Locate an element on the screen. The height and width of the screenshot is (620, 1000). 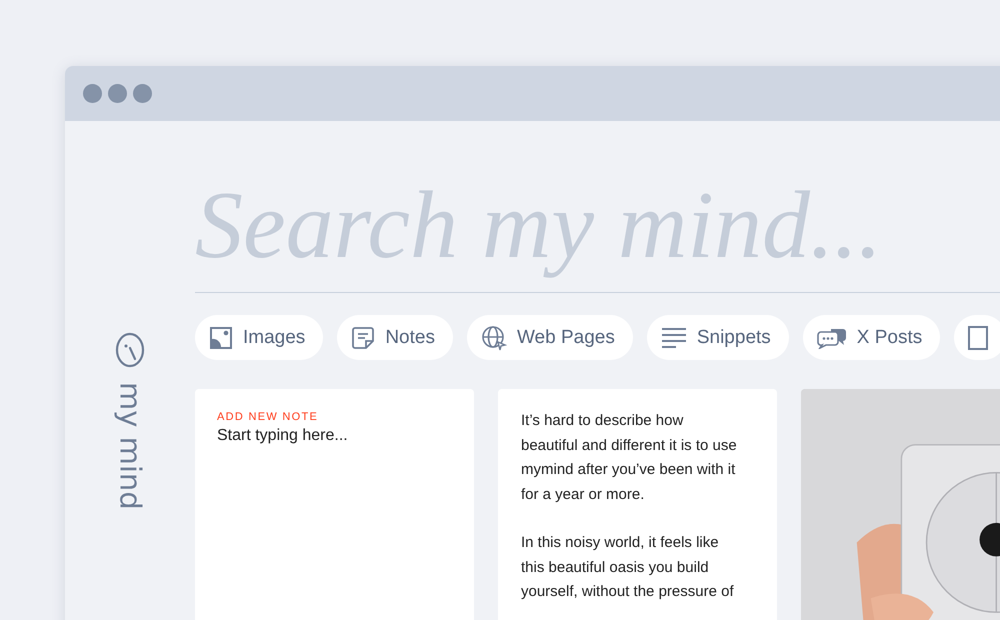
paragraph: In this noisy world, it feels like this beautiful oasis you build yourself, without the pressure of is located at coordinates (628, 567).